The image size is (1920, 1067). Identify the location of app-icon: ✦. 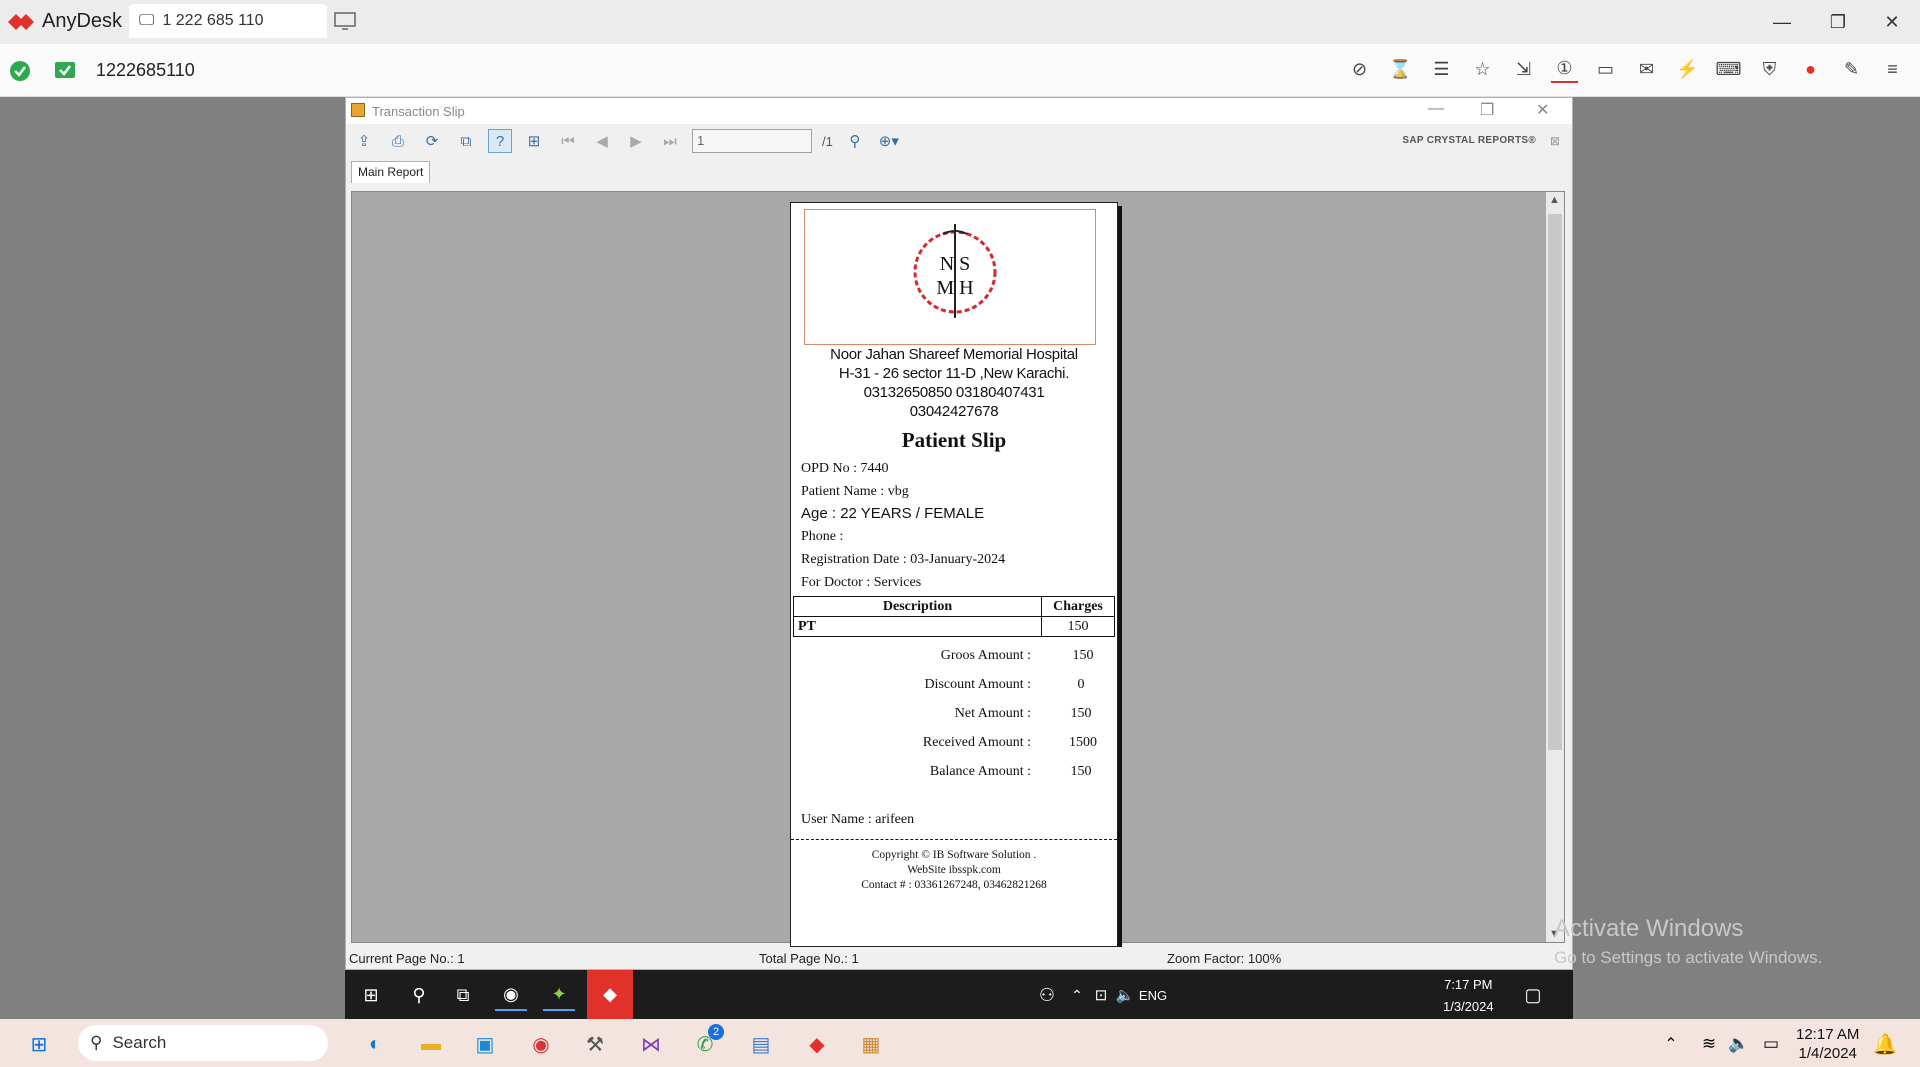
(559, 995).